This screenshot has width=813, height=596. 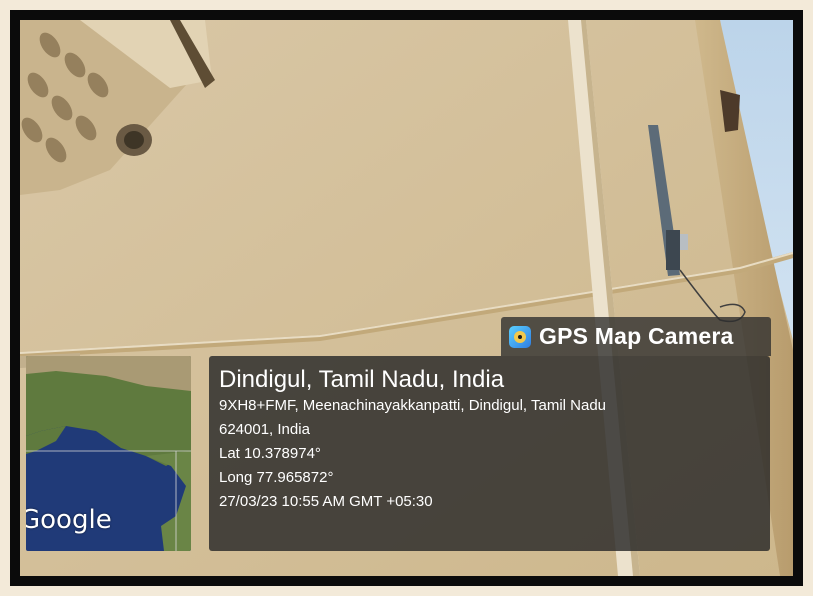 I want to click on longitude: Long 77.965872°, so click(x=276, y=477).